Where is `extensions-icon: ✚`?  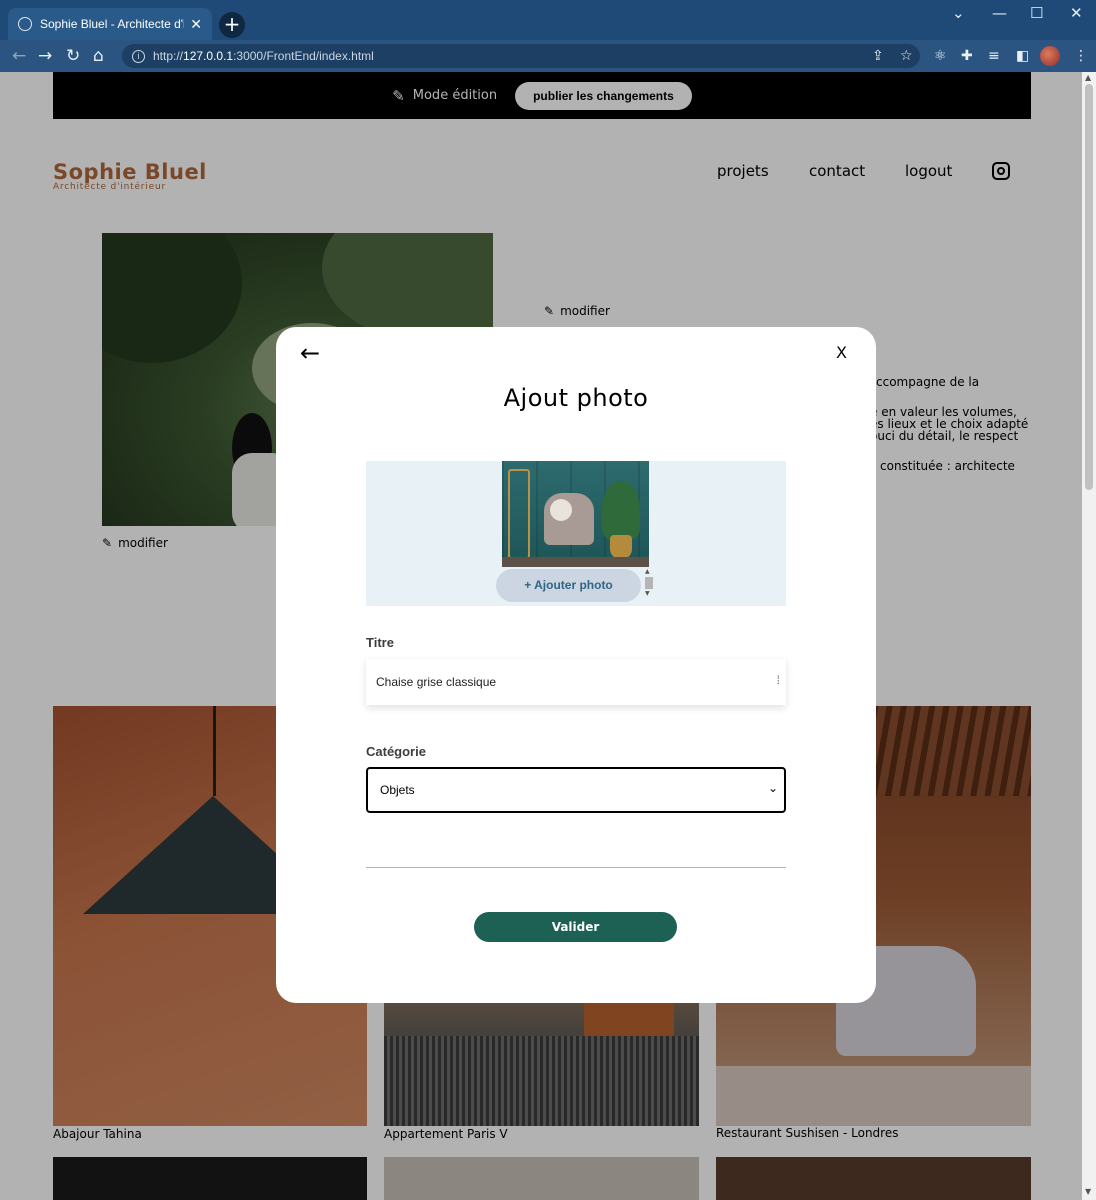
extensions-icon: ✚ is located at coordinates (967, 56).